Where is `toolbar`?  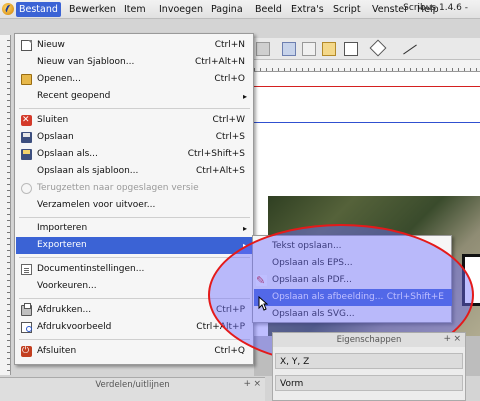
toolbar is located at coordinates (367, 49).